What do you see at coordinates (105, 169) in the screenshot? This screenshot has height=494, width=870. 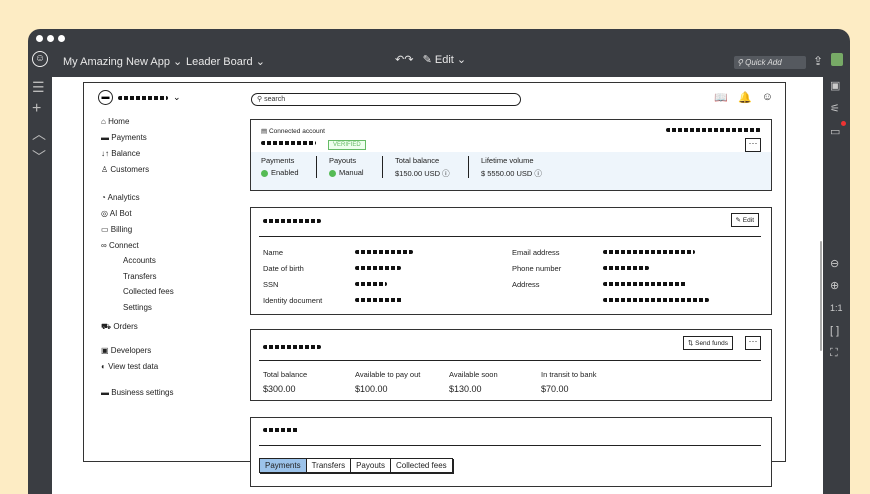 I see `person-icon: ♙` at bounding box center [105, 169].